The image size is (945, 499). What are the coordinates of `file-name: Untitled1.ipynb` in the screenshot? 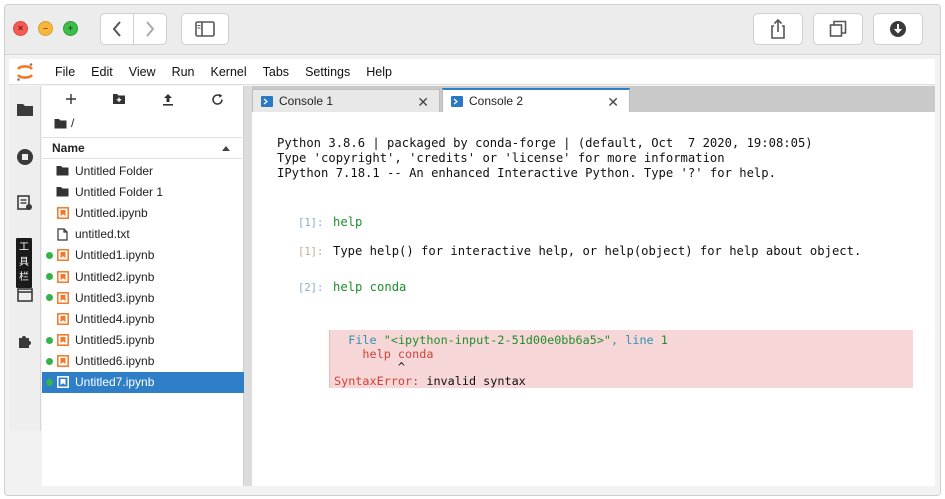 It's located at (115, 255).